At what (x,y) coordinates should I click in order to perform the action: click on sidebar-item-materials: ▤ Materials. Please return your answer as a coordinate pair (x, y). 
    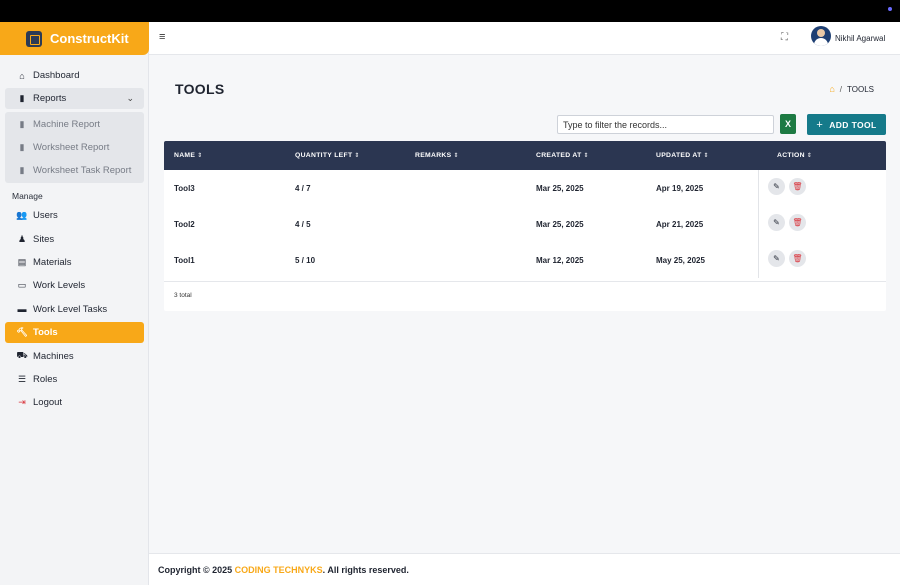
    Looking at the image, I should click on (74, 262).